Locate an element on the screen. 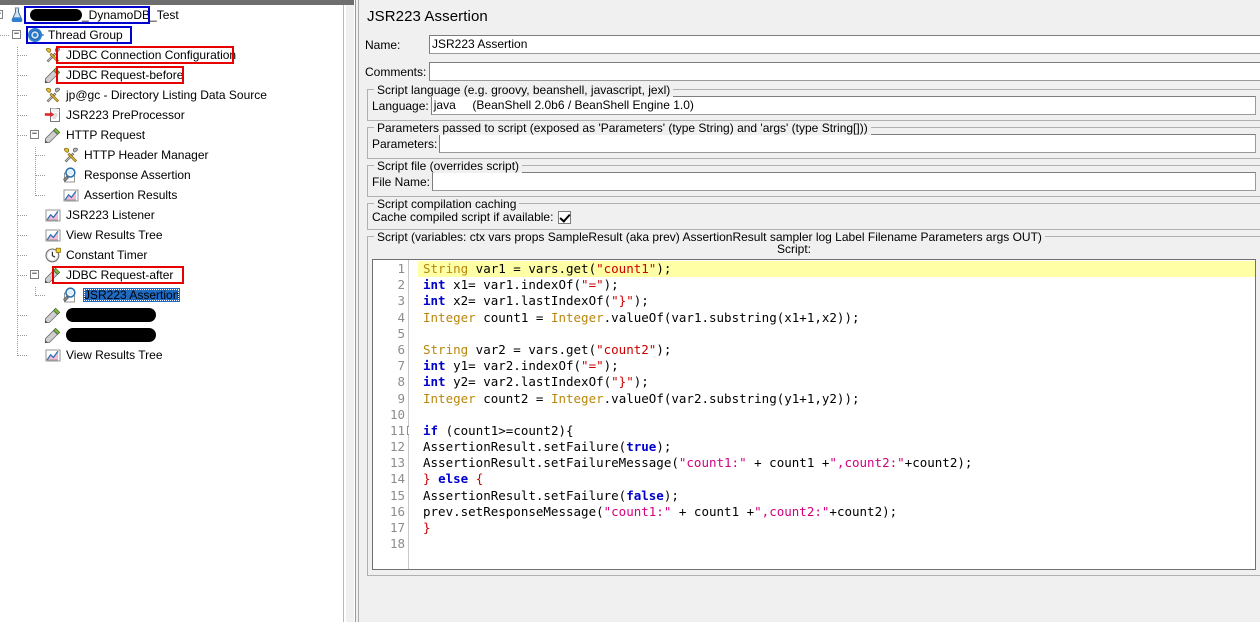  tree-node-assertion-results: Assertion Results is located at coordinates (171, 195).